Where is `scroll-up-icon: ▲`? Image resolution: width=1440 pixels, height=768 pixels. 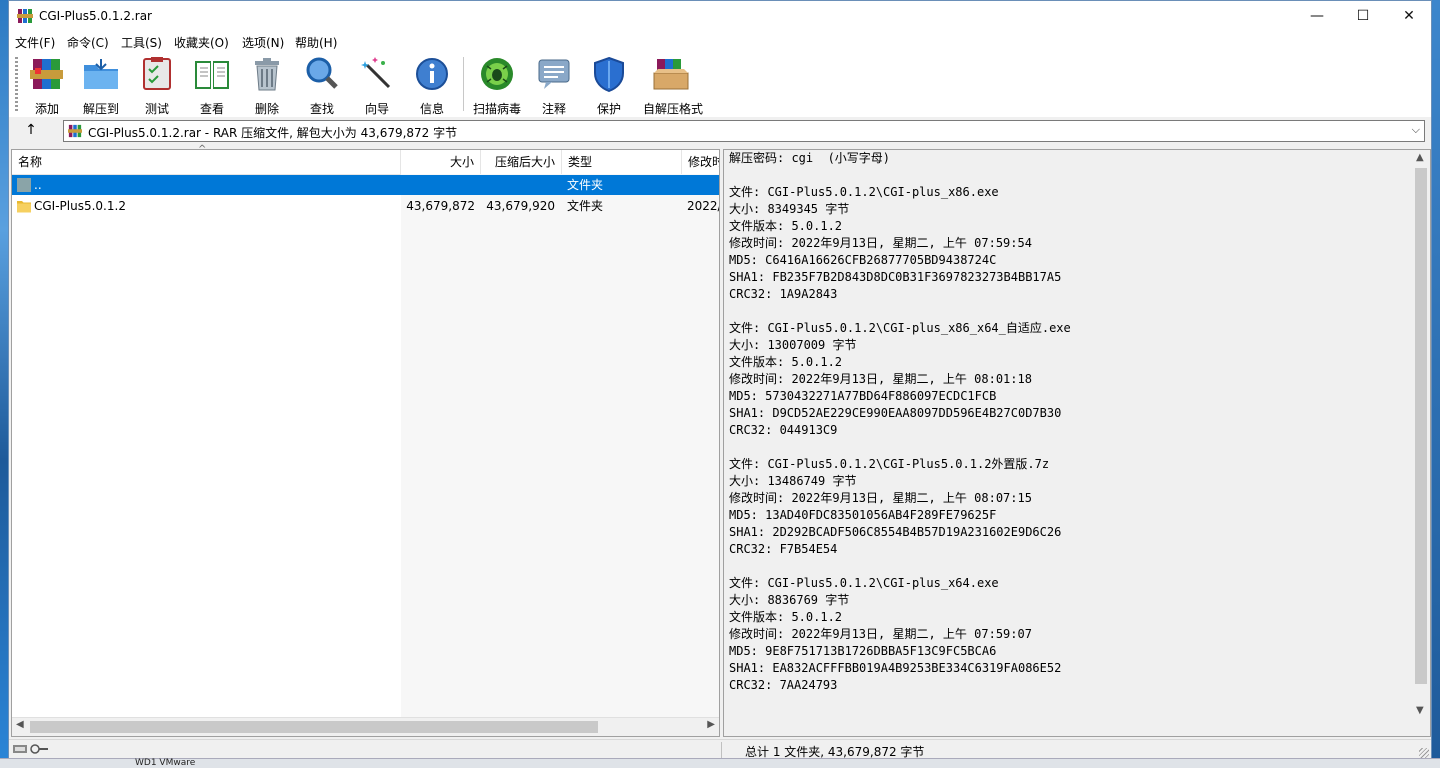 scroll-up-icon: ▲ is located at coordinates (1420, 157).